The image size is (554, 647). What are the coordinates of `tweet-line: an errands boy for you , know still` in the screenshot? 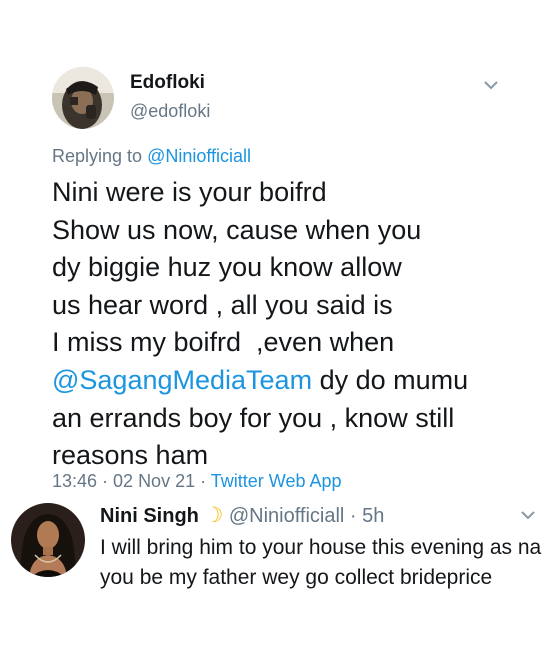 It's located at (253, 417).